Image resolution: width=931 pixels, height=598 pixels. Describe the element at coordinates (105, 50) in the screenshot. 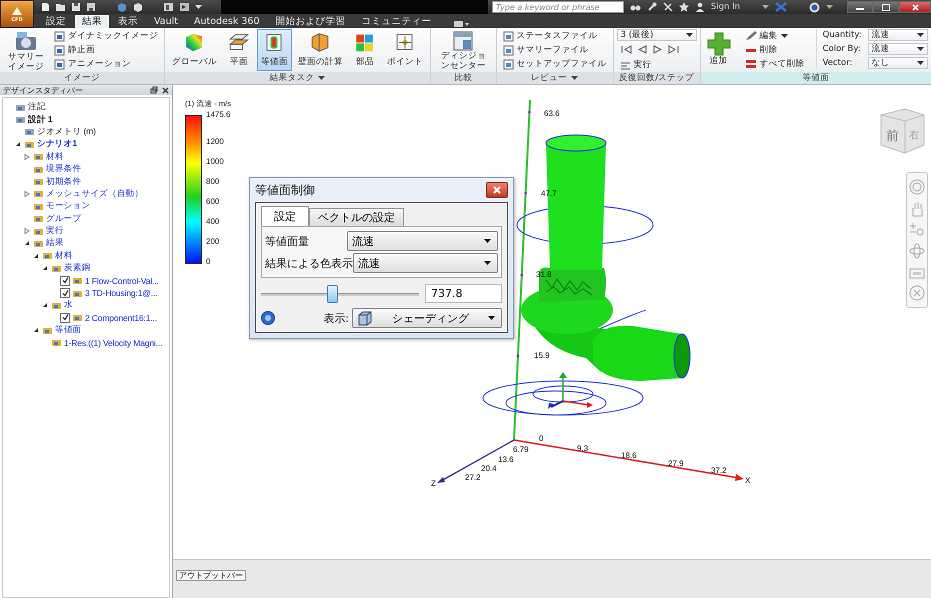

I see `ribbon-button: 静止画` at that location.